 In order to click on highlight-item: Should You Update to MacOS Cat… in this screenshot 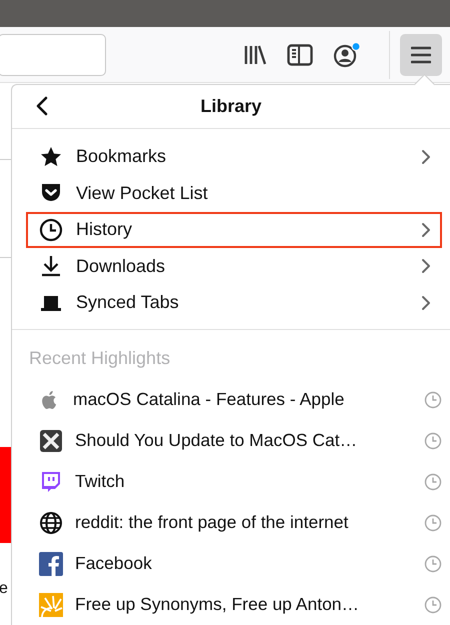, I will do `click(231, 440)`.